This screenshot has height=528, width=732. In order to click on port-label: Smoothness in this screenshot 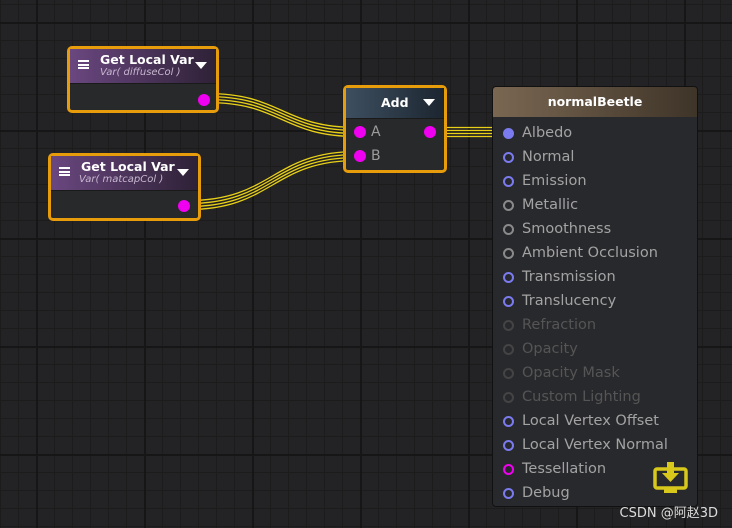, I will do `click(567, 229)`.